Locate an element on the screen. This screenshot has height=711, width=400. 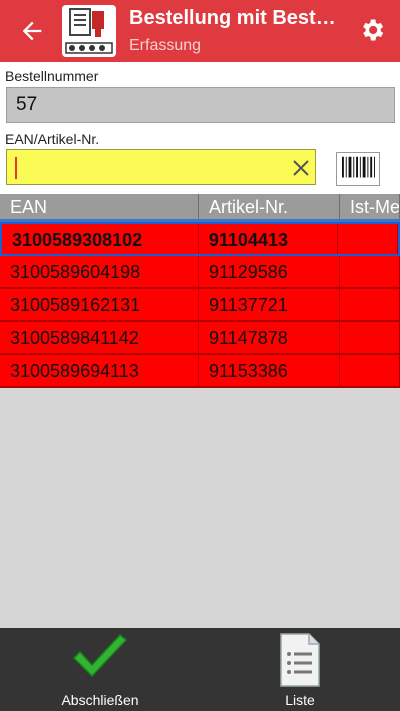
list-button: Liste is located at coordinates (300, 669).